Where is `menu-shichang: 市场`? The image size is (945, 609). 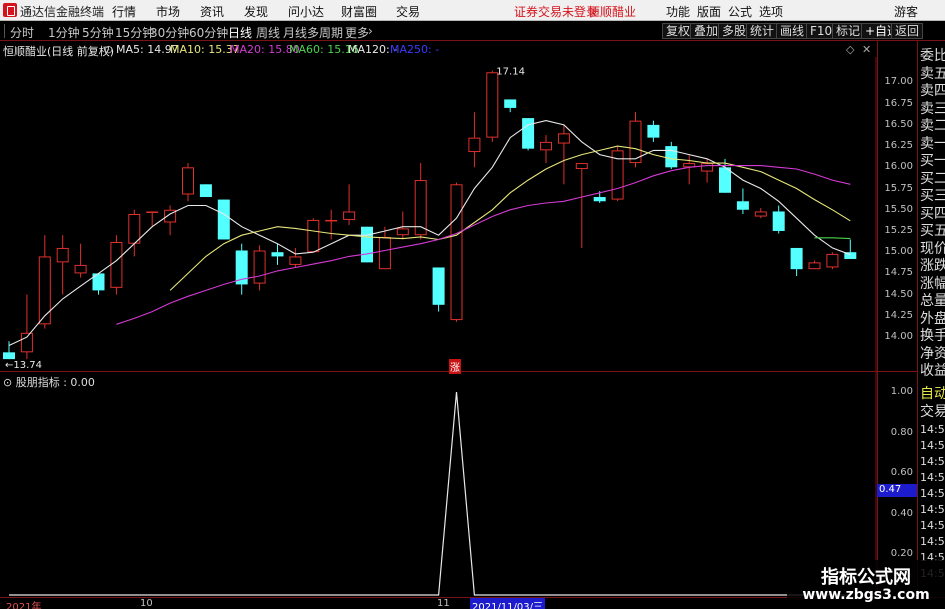 menu-shichang: 市场 is located at coordinates (168, 11).